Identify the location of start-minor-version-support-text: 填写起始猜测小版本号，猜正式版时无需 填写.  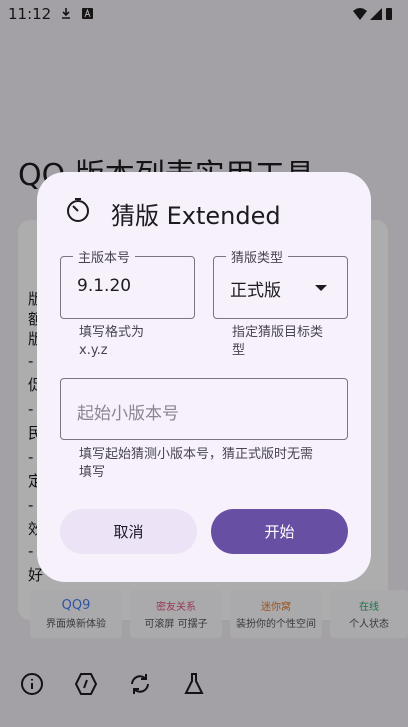
(196, 463).